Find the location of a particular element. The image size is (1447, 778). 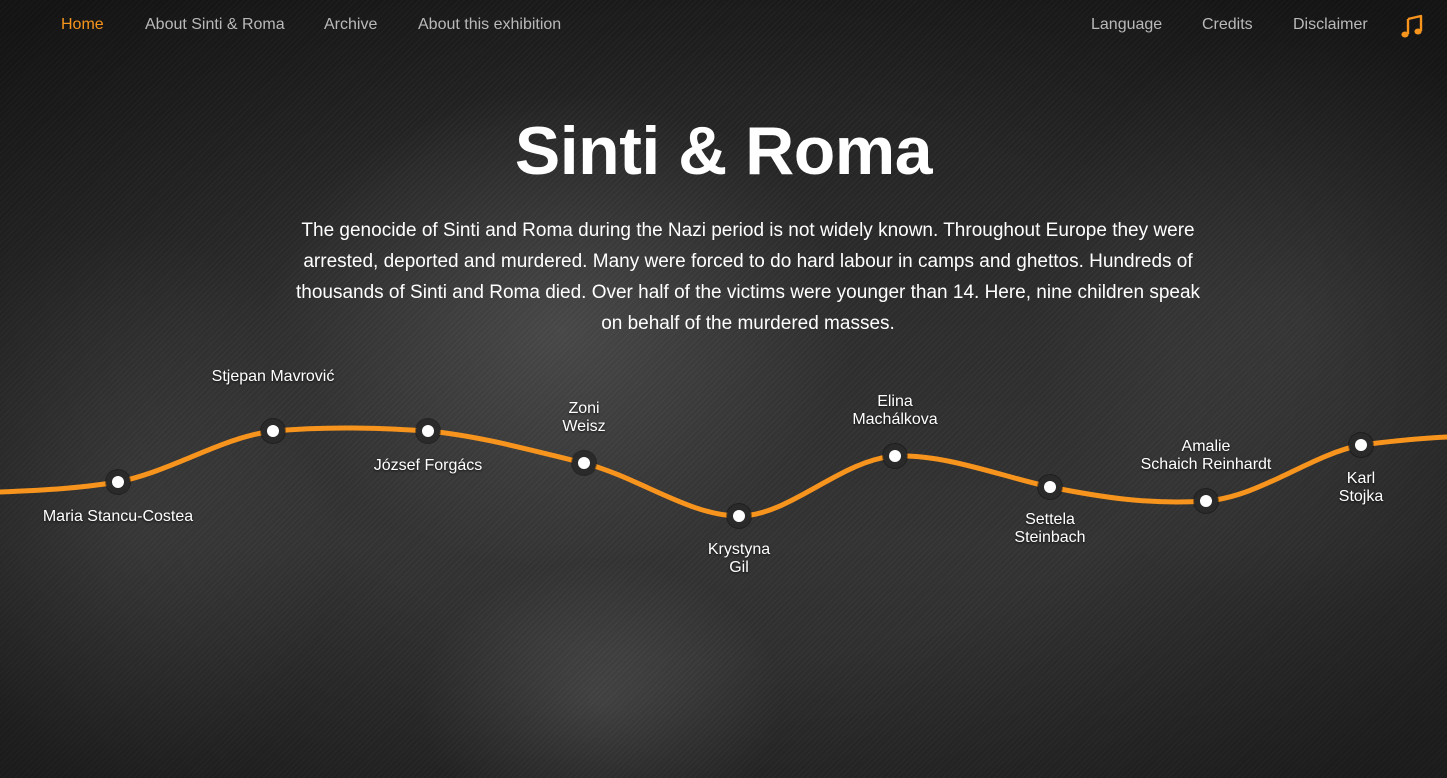

timeline-node-jozsef-forgacs is located at coordinates (428, 431).